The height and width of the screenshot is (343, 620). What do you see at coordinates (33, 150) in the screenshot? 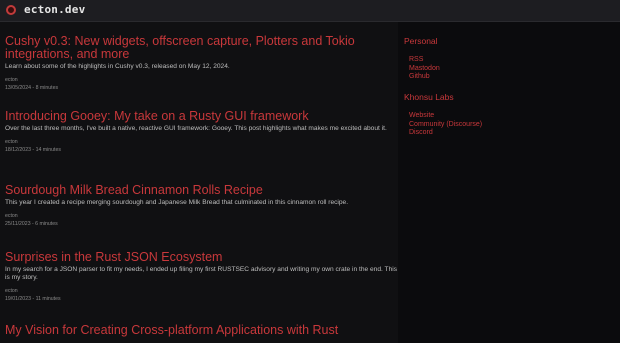
I see `post-date-reading-time: 18/12/2023 - 14 minutes` at bounding box center [33, 150].